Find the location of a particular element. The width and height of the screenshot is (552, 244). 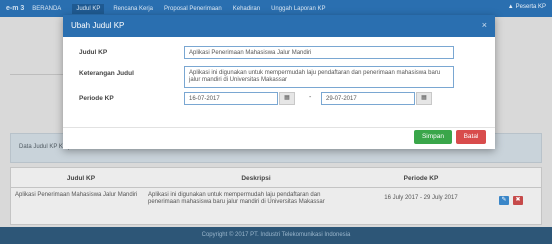

delete-button: ✖ is located at coordinates (518, 200).